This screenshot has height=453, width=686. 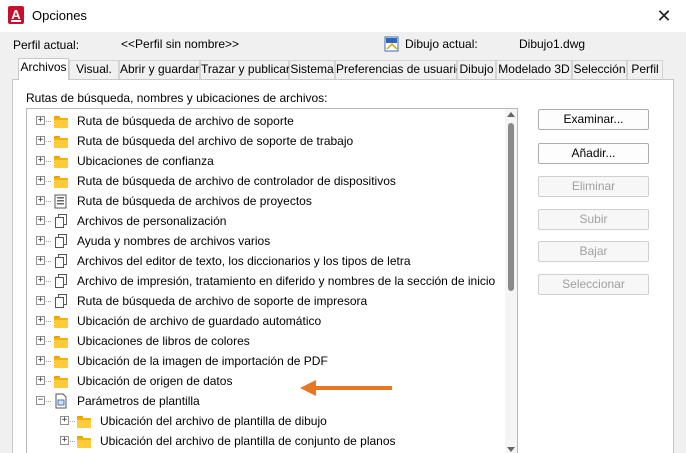 I want to click on tree-item: + Ayuda y nombres de archivos varios, so click(x=267, y=241).